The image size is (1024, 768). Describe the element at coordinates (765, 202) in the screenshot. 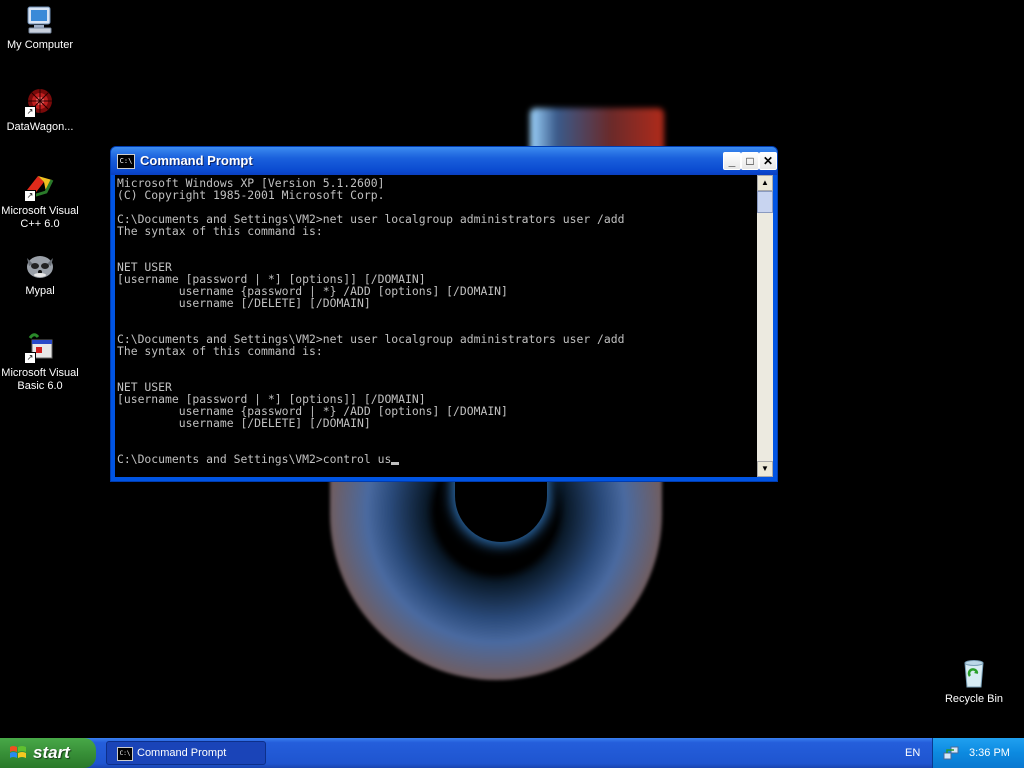

I see `scrollbar-thumb` at that location.